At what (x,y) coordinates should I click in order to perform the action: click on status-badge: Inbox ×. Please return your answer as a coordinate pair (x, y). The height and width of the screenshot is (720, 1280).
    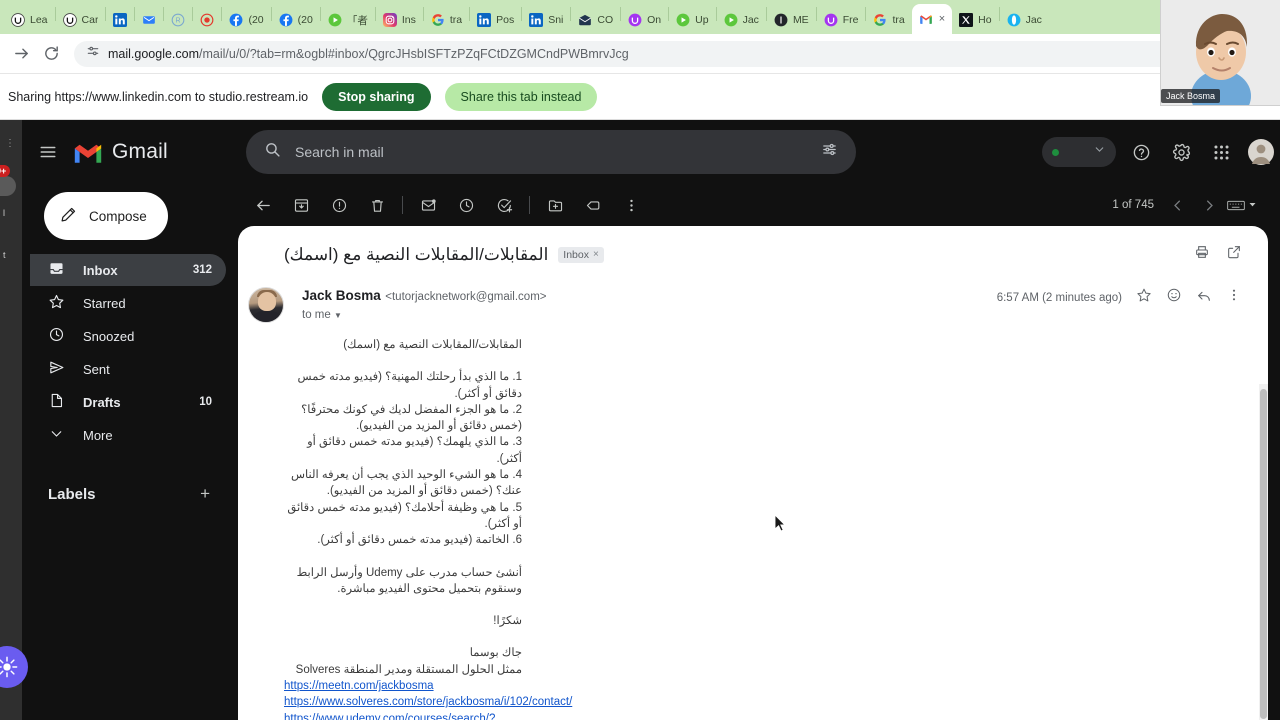
    Looking at the image, I should click on (581, 254).